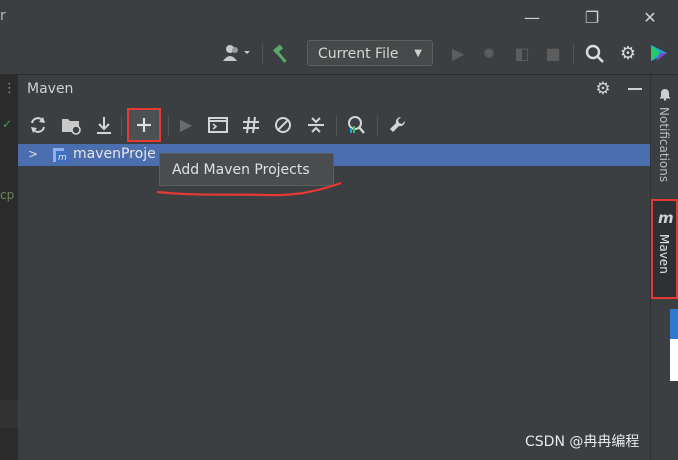 Image resolution: width=678 pixels, height=460 pixels. I want to click on gear-icon: ⚙, so click(628, 54).